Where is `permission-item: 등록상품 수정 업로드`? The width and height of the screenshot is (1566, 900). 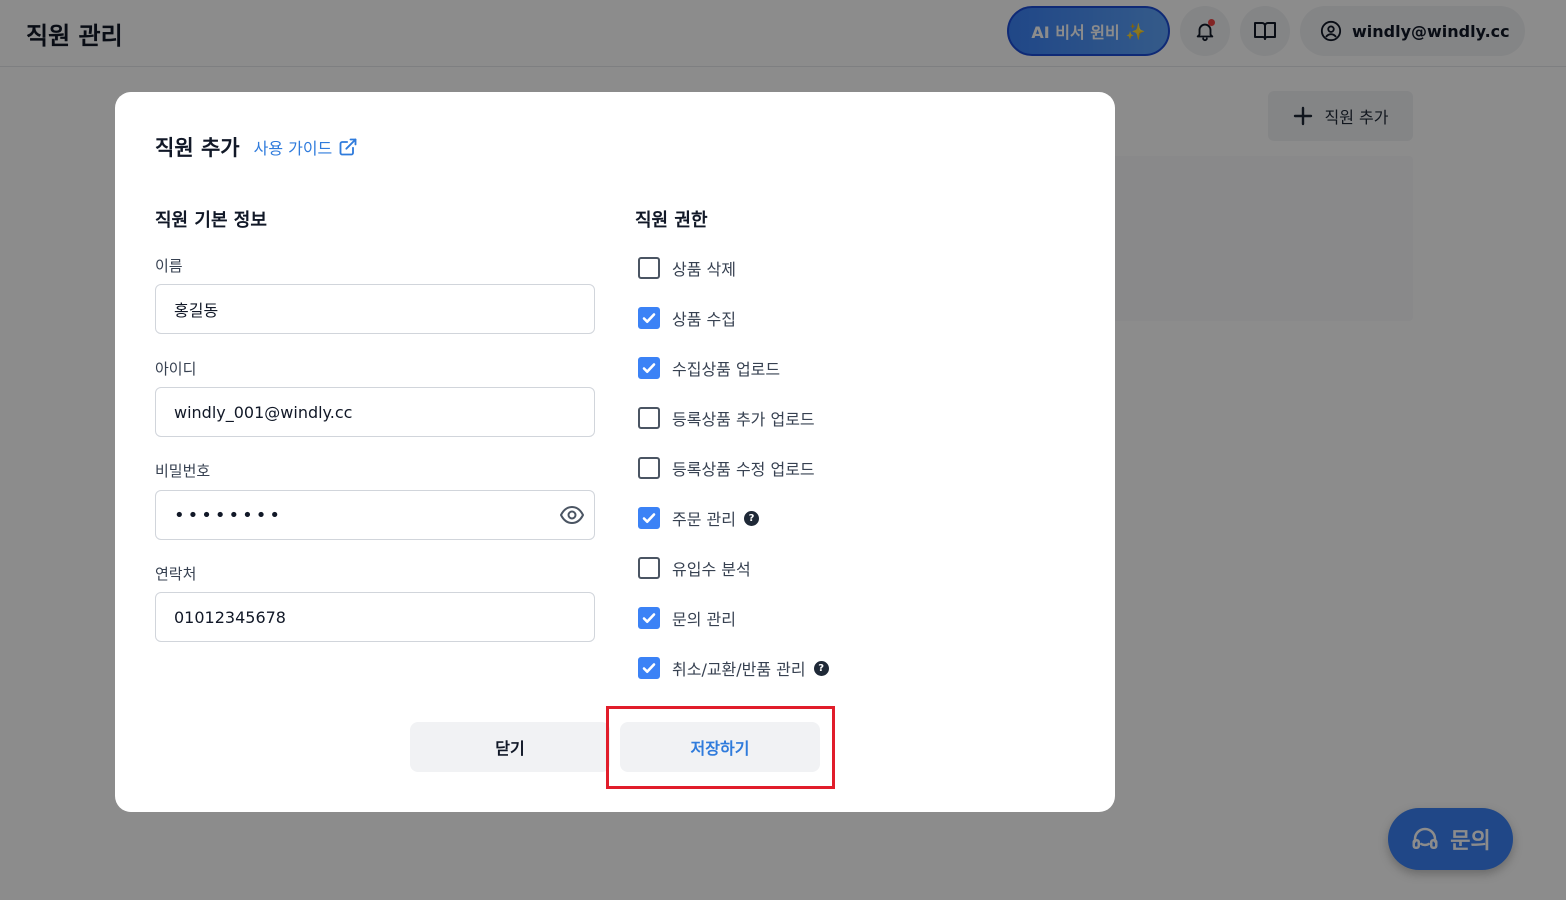 permission-item: 등록상품 수정 업로드 is located at coordinates (726, 468).